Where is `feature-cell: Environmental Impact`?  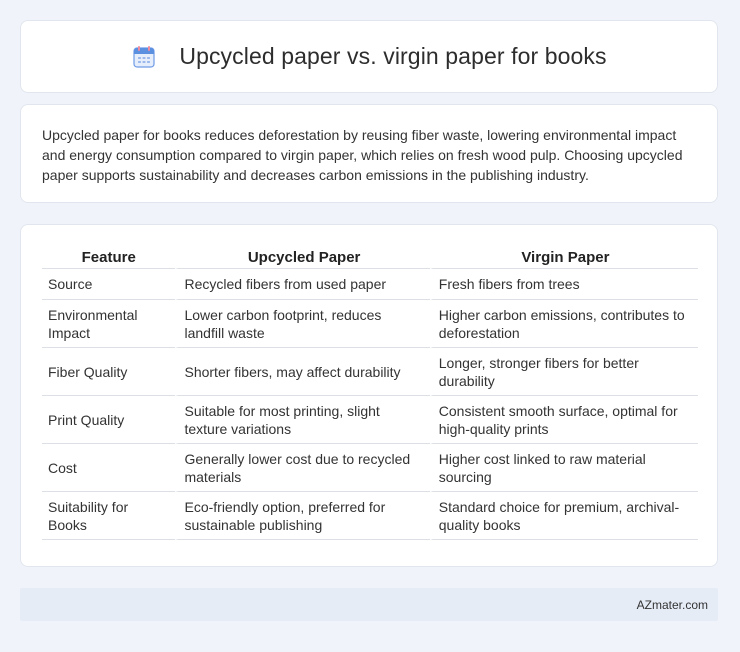 feature-cell: Environmental Impact is located at coordinates (109, 324).